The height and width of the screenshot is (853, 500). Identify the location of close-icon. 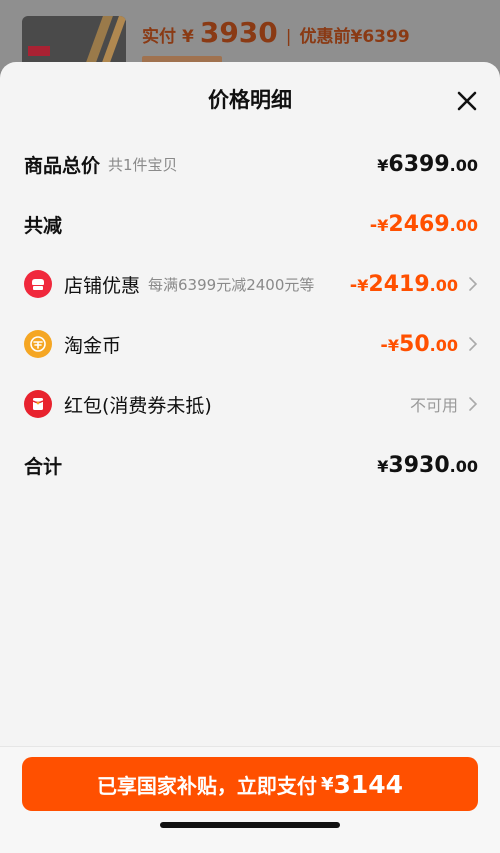
(467, 101).